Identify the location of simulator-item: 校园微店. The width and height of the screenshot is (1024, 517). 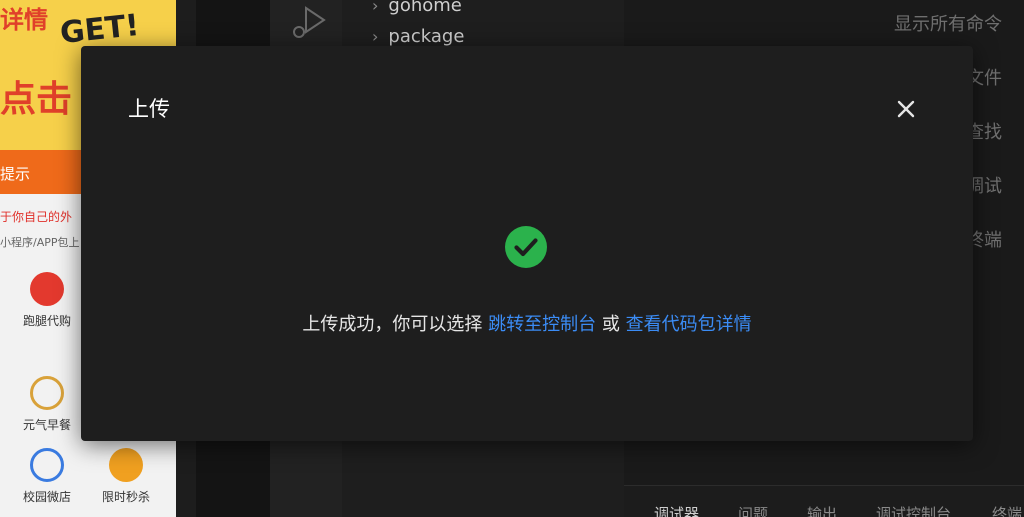
(47, 476).